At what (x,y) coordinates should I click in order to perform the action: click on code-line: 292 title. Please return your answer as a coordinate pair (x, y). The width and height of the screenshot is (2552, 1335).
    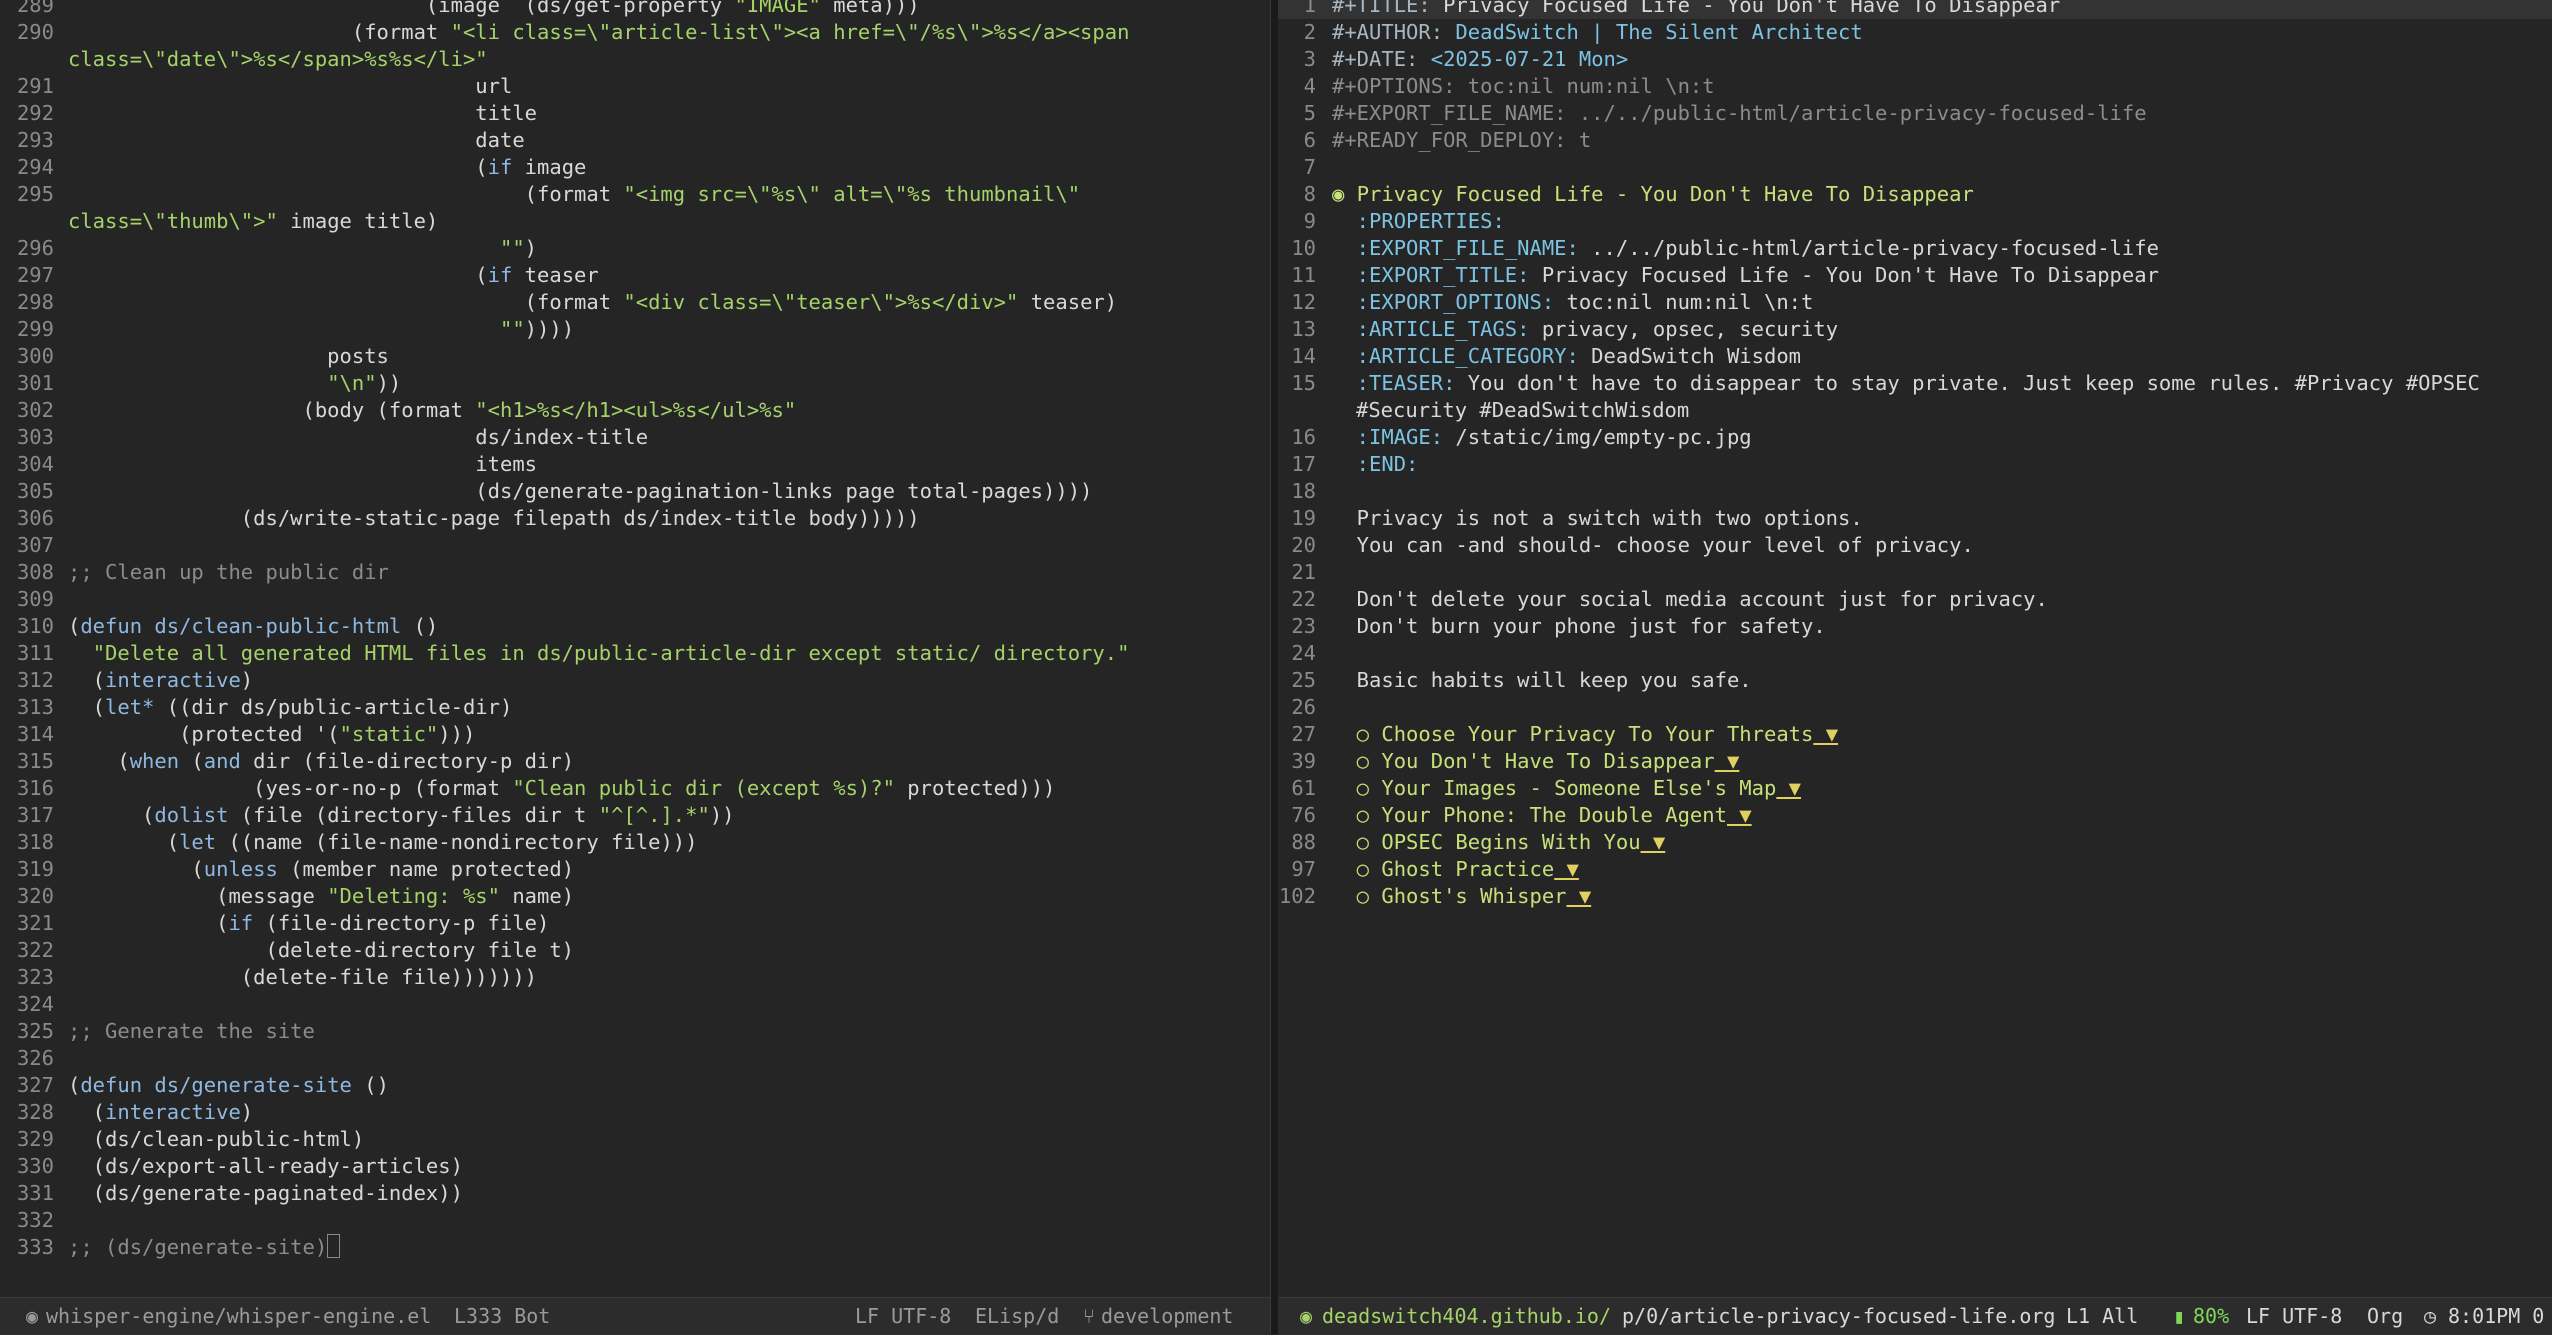
    Looking at the image, I should click on (635, 113).